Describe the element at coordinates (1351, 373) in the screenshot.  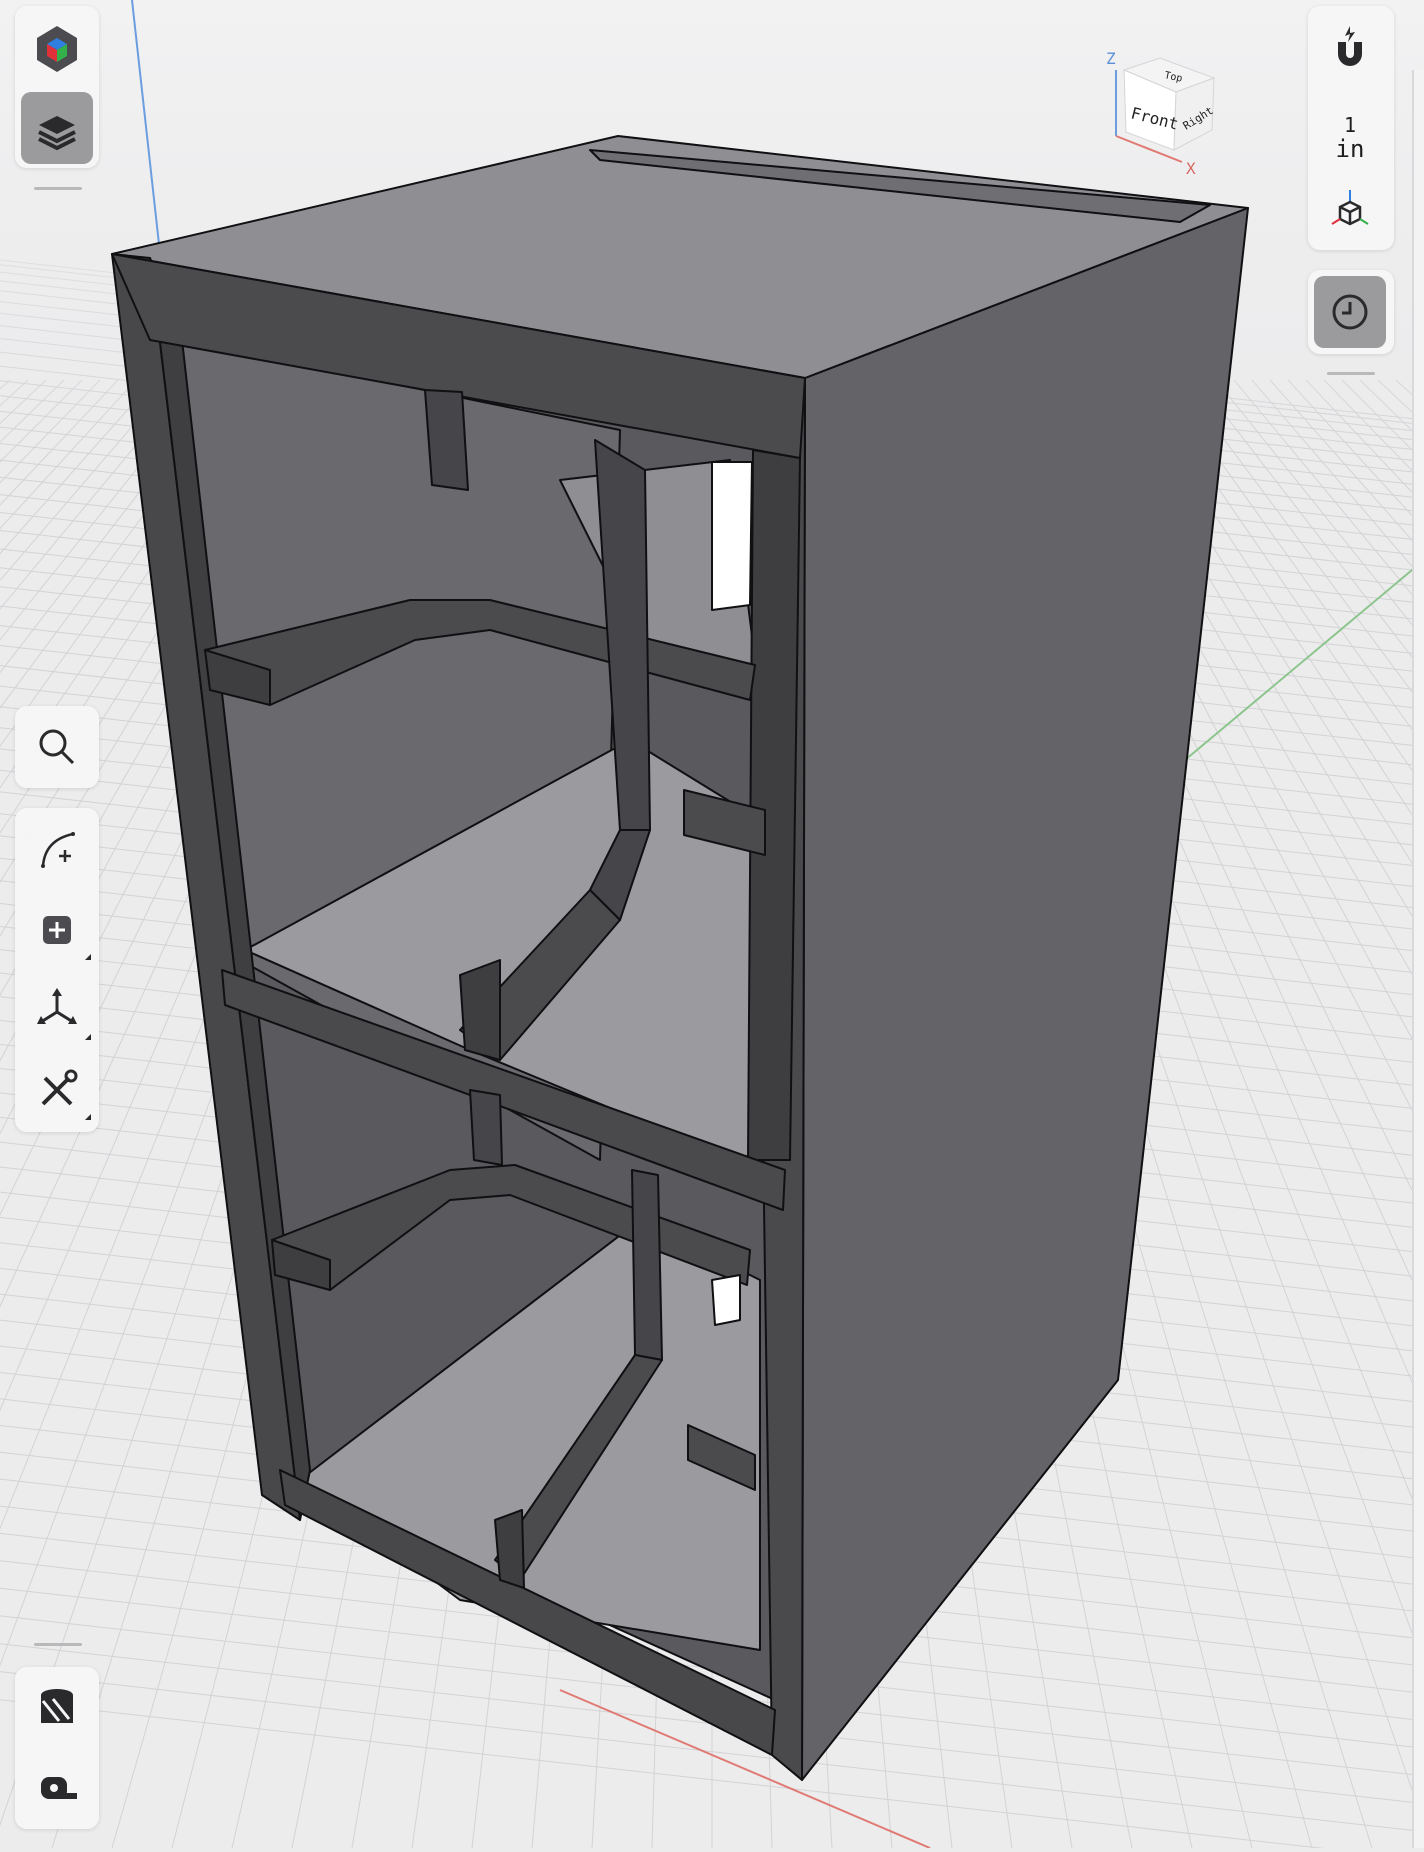
I see `right-toolbar-divider` at that location.